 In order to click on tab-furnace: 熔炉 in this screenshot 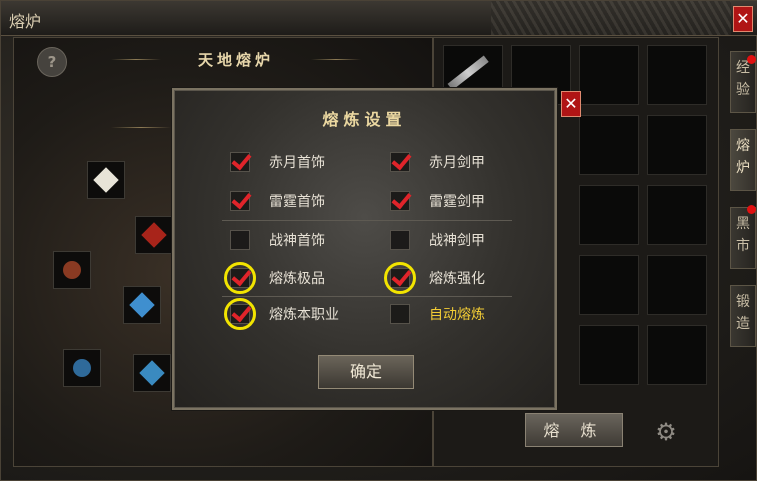, I will do `click(743, 160)`.